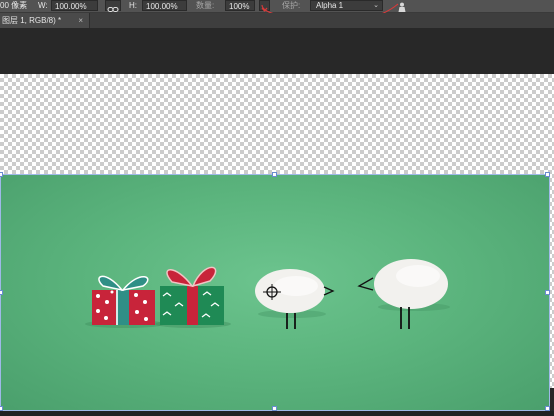 This screenshot has width=554, height=416. What do you see at coordinates (80, 20) in the screenshot?
I see `close-icon: ×` at bounding box center [80, 20].